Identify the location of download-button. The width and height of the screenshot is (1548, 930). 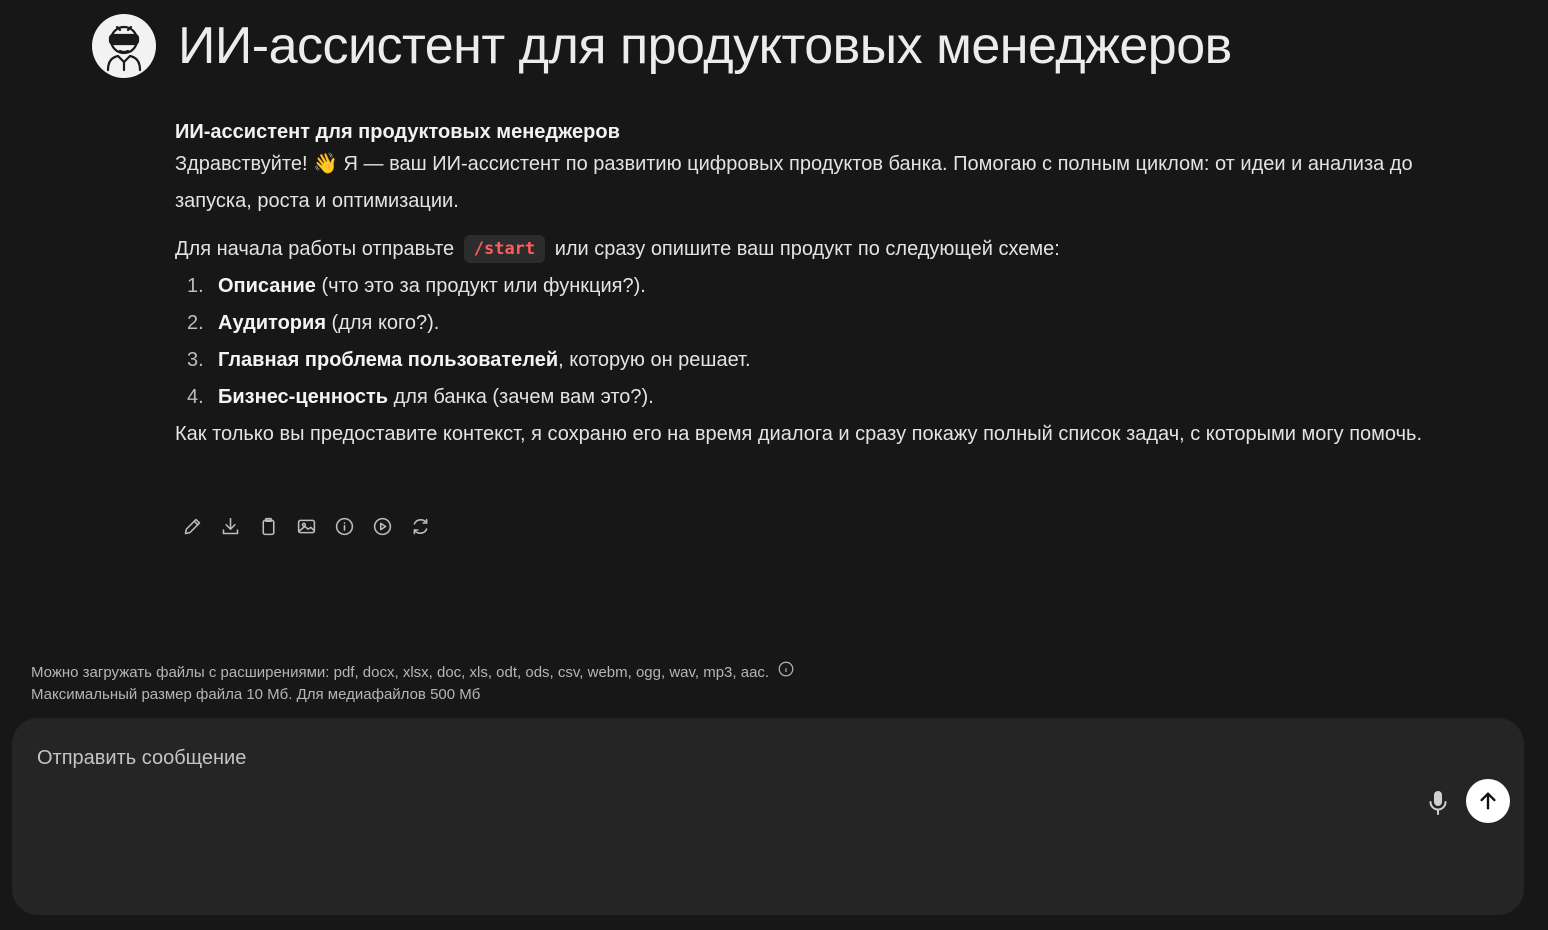
(230, 526).